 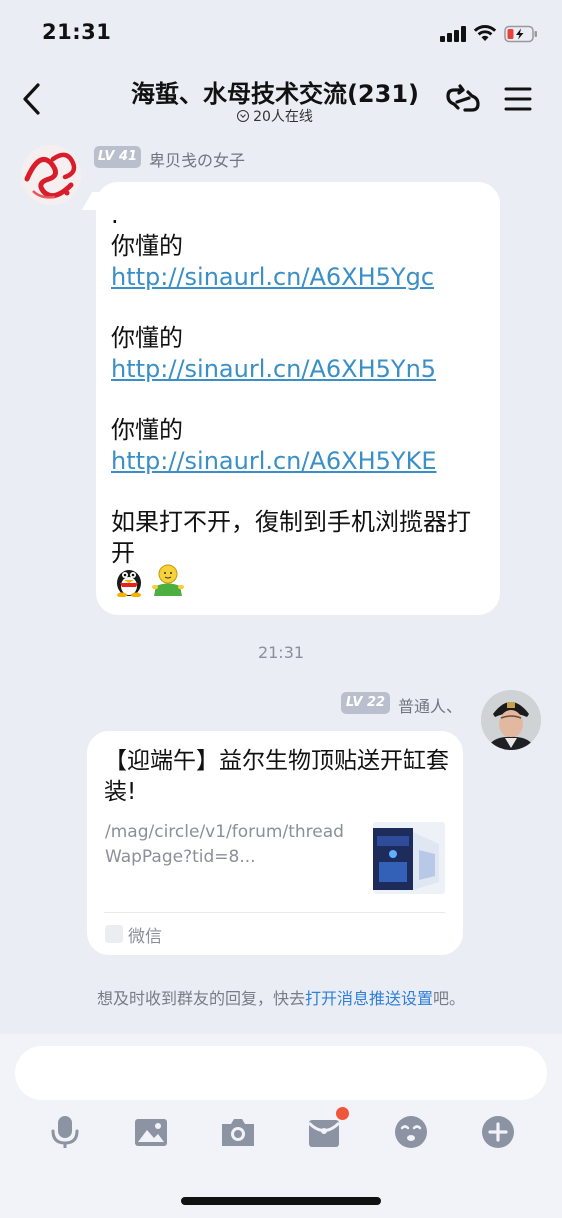 I want to click on camera-icon, so click(x=238, y=1132).